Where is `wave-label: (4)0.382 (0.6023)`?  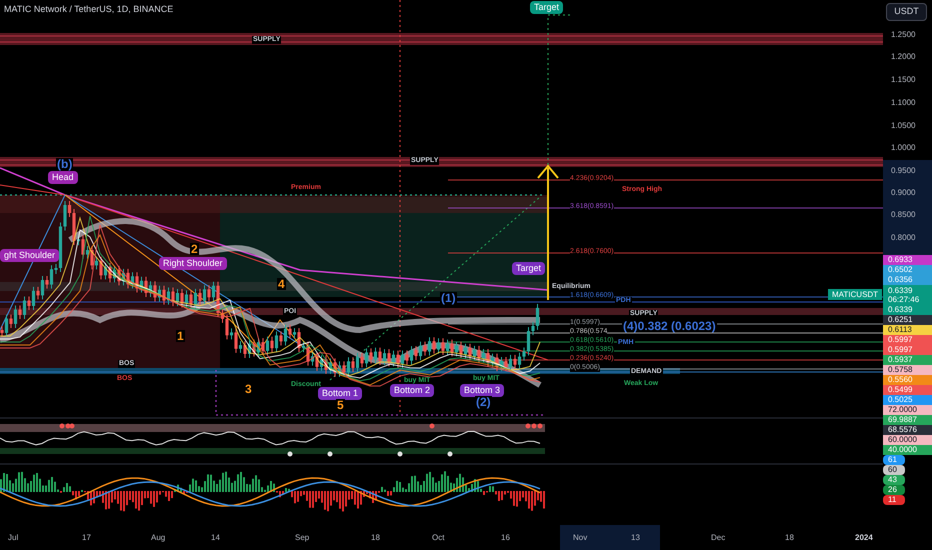 wave-label: (4)0.382 (0.6023) is located at coordinates (669, 326).